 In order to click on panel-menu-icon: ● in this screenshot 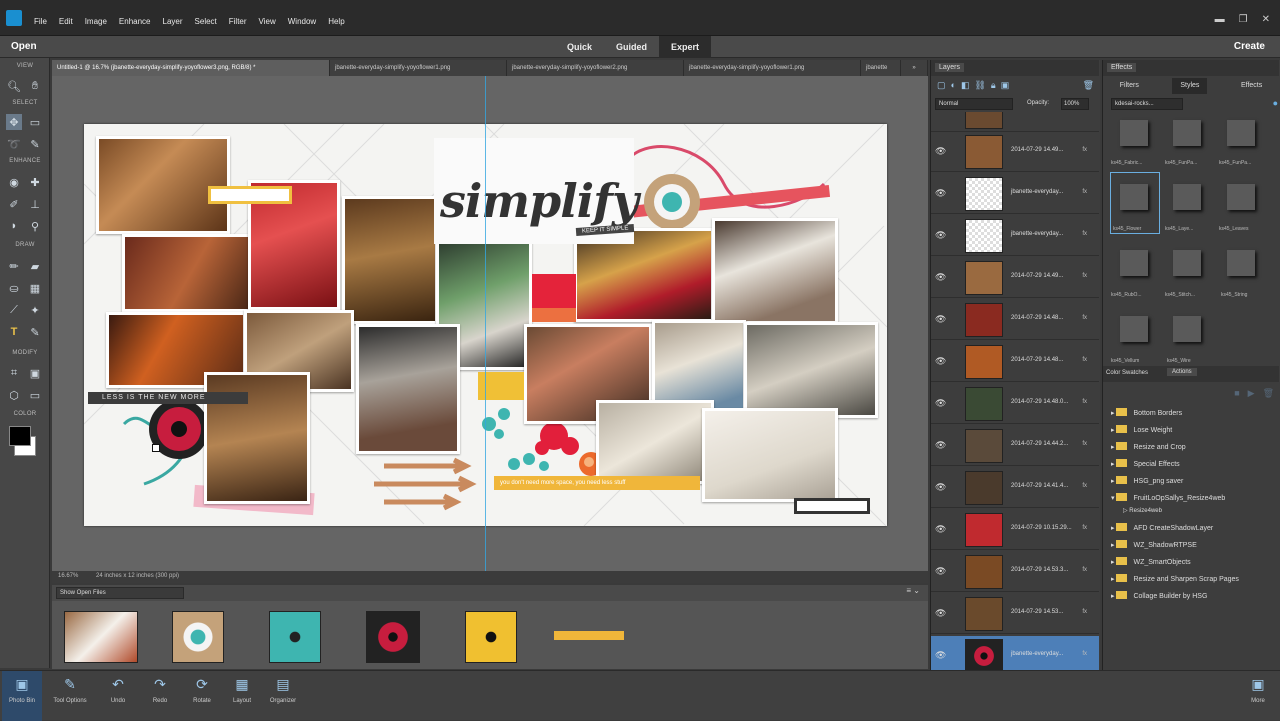, I will do `click(1275, 103)`.